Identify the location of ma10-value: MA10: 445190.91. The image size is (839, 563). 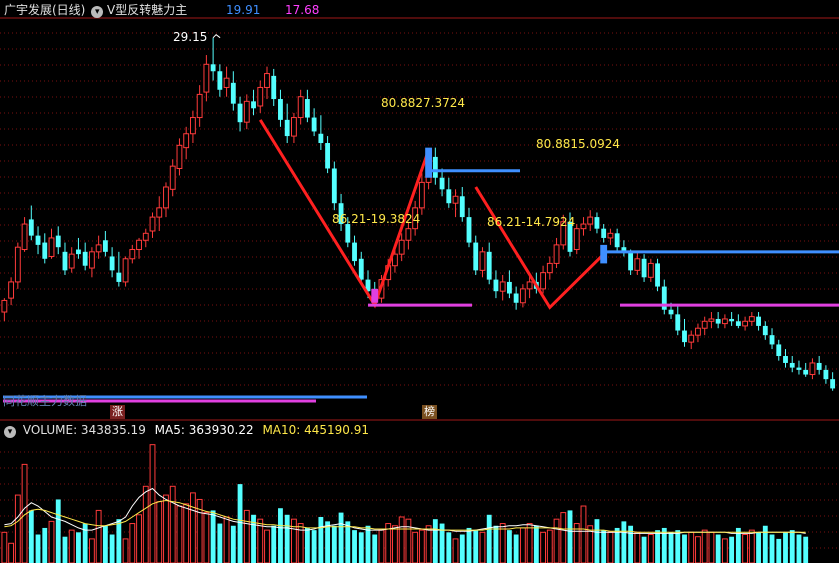
(316, 430).